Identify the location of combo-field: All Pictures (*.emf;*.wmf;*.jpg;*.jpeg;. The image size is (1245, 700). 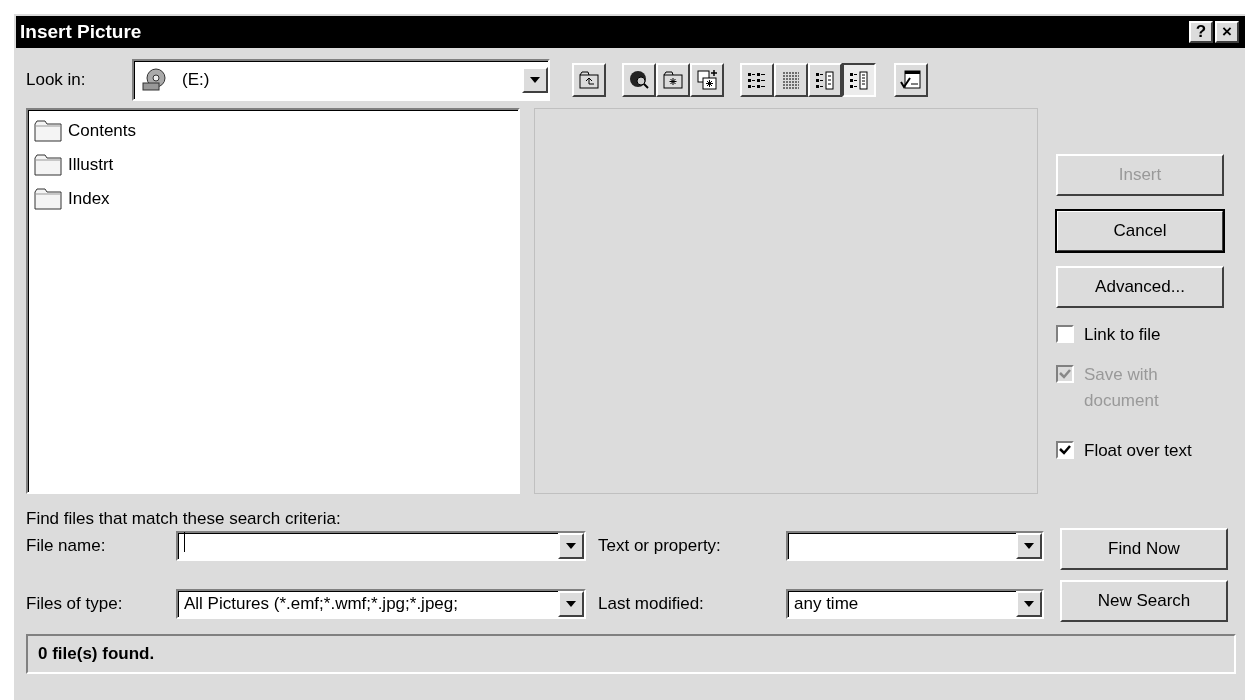
(381, 604).